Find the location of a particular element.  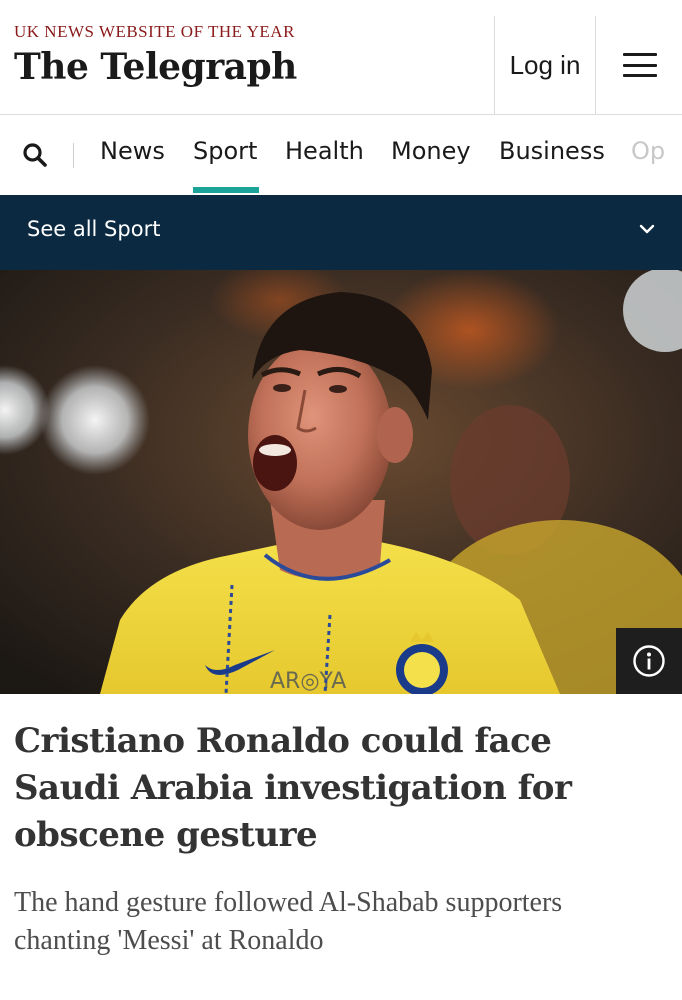

login-button: Log in is located at coordinates (545, 65).